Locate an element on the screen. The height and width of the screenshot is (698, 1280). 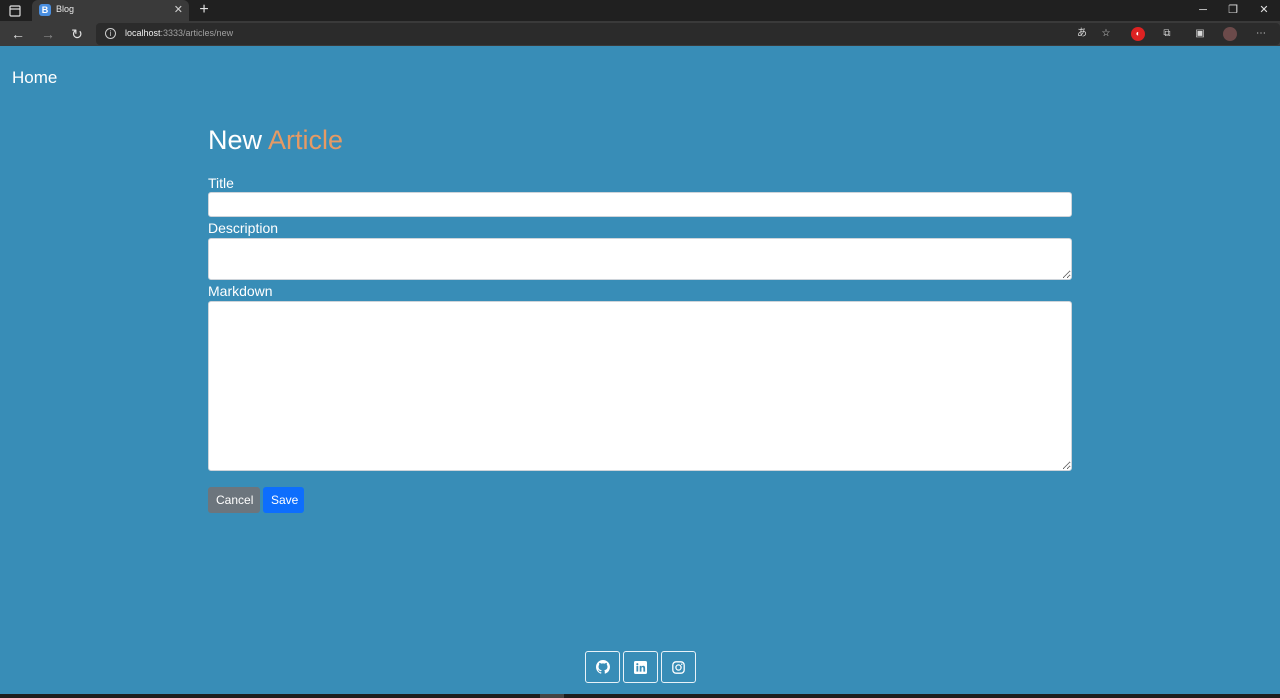
extensions-icon: ⧉ is located at coordinates (1167, 34).